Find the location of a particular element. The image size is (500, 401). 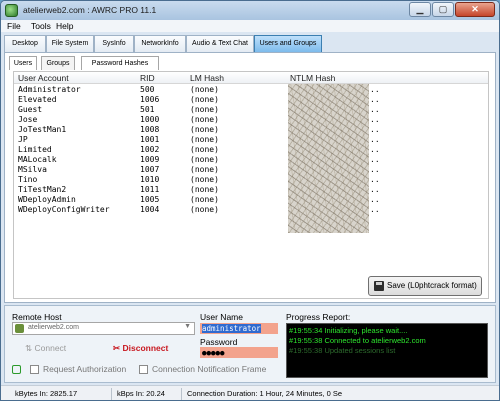

cell-account: TiTestMan2 is located at coordinates (42, 189).